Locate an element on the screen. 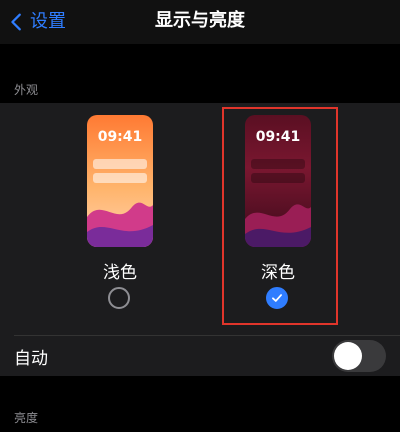  navigation-bar: 设置 显示与亮度 is located at coordinates (200, 22).